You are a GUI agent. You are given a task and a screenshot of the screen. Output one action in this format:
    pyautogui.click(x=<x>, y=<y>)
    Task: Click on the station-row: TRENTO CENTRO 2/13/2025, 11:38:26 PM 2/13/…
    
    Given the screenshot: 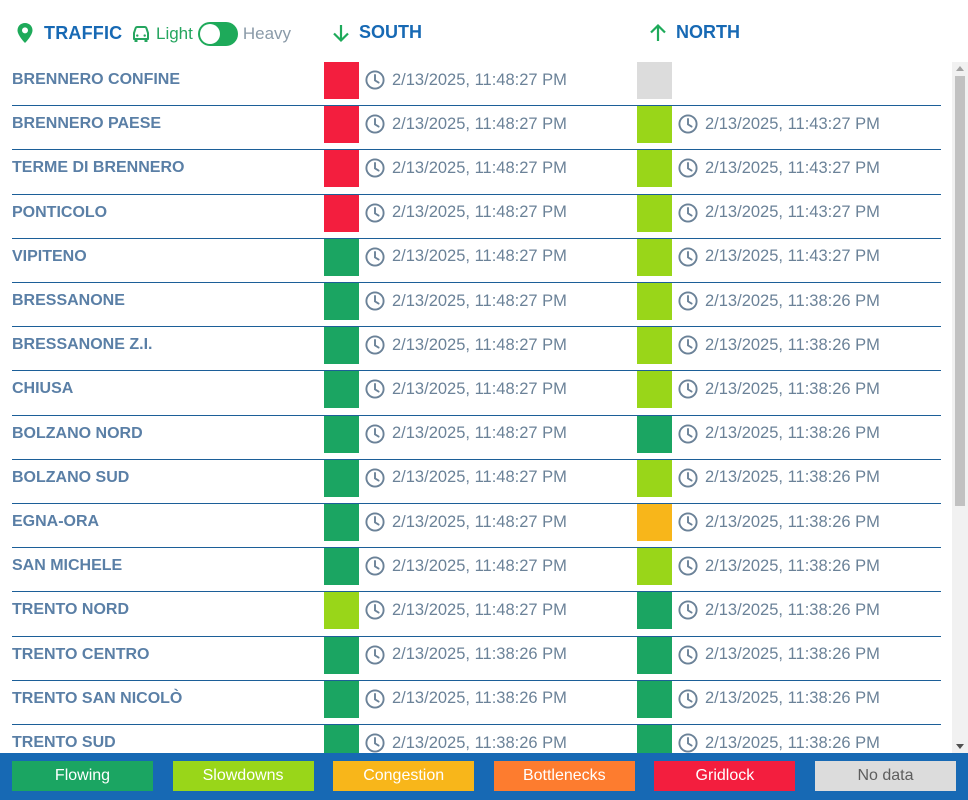 What is the action you would take?
    pyautogui.click(x=476, y=658)
    